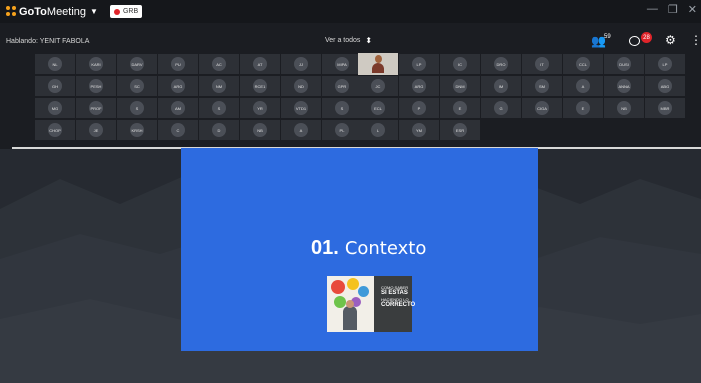  I want to click on participant-tile: GH, so click(55, 86).